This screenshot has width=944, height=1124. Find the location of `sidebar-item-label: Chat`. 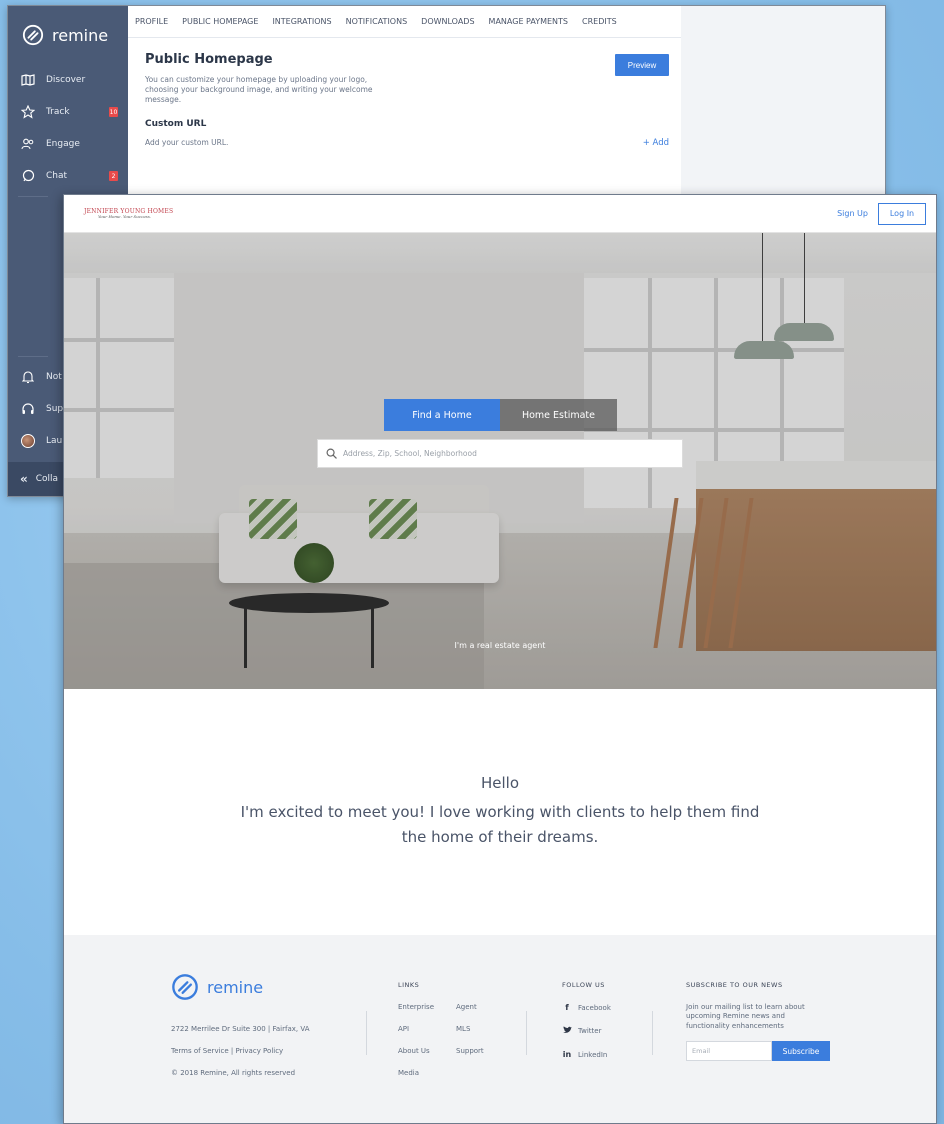

sidebar-item-label: Chat is located at coordinates (57, 176).